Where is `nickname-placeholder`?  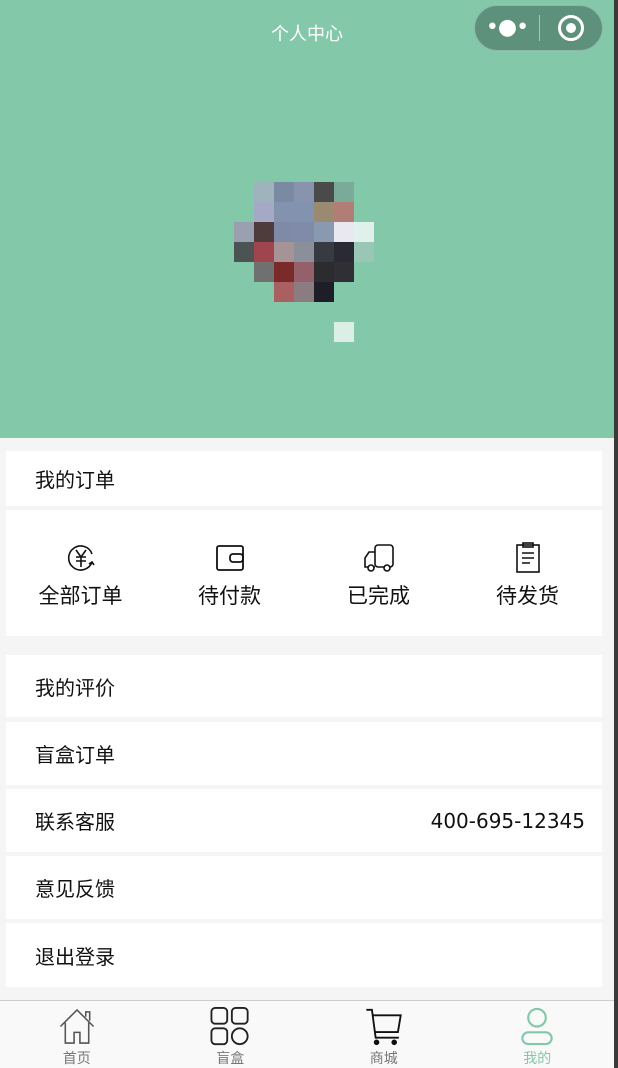 nickname-placeholder is located at coordinates (344, 332).